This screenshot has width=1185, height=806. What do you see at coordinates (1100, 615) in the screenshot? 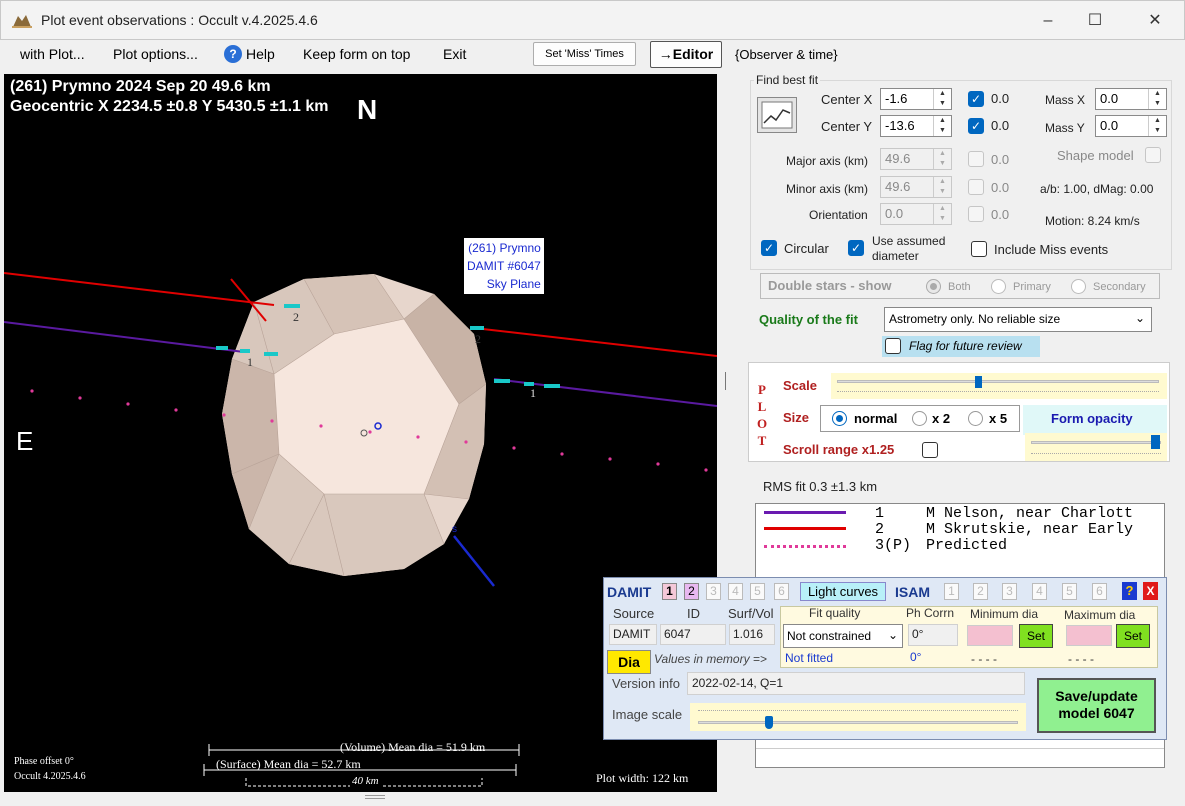
I see `maximum-dia-header: Maximum dia` at bounding box center [1100, 615].